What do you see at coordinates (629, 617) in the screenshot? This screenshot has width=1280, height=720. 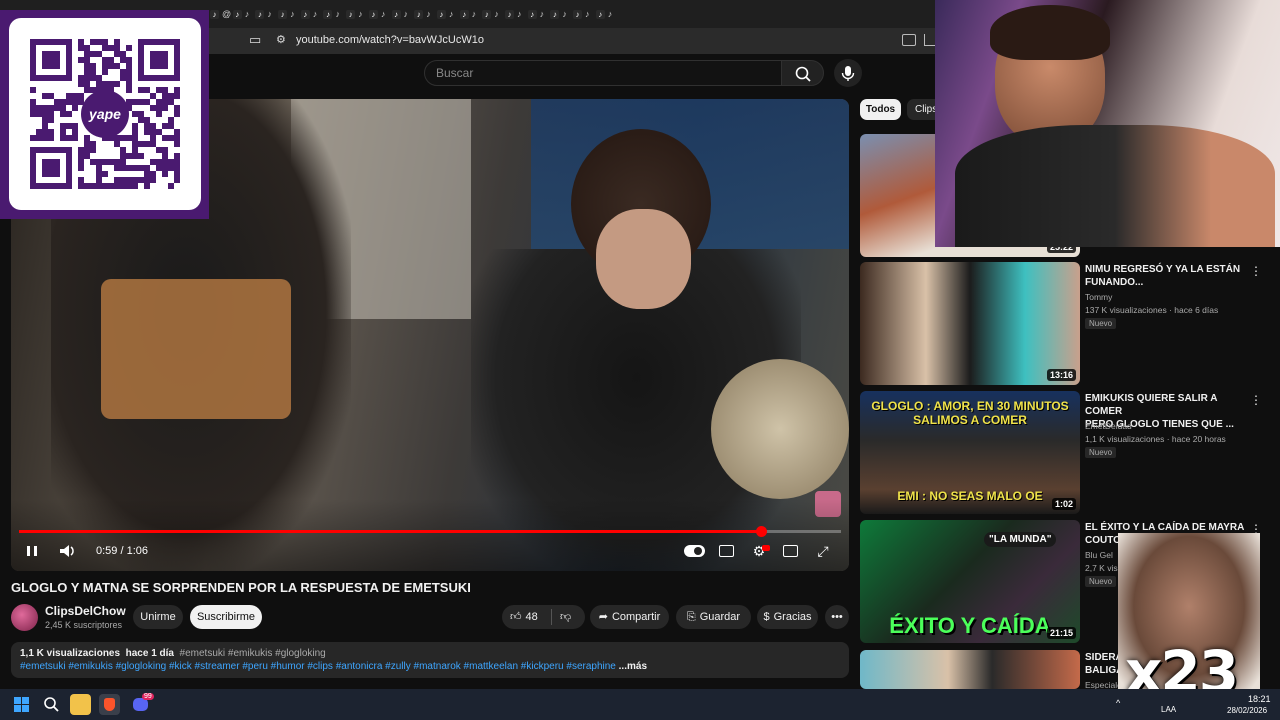 I see `share-button: ➦ Compartir` at bounding box center [629, 617].